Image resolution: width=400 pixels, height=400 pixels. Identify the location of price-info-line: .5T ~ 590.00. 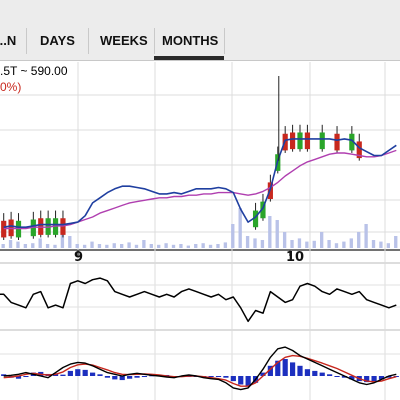
(34, 71).